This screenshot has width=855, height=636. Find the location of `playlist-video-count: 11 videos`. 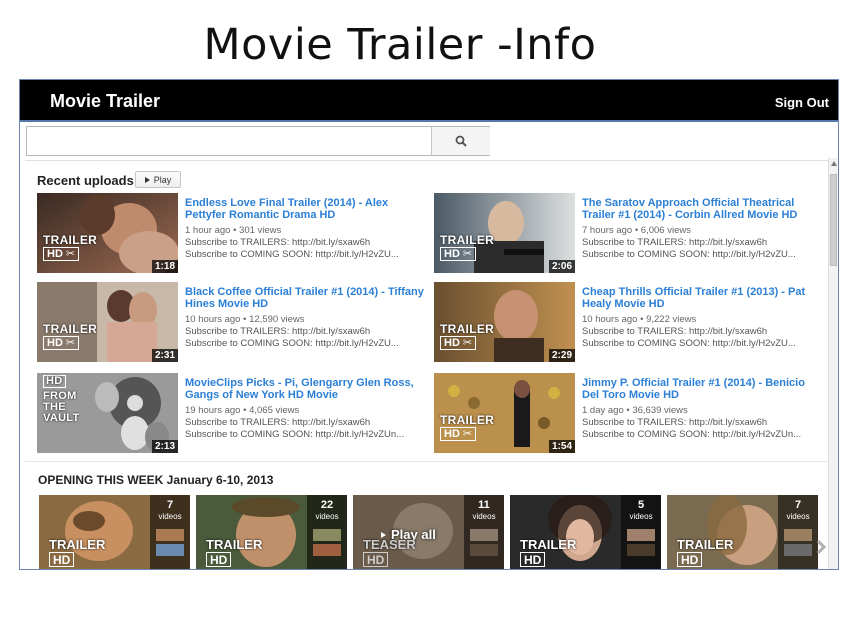

playlist-video-count: 11 videos is located at coordinates (484, 532).